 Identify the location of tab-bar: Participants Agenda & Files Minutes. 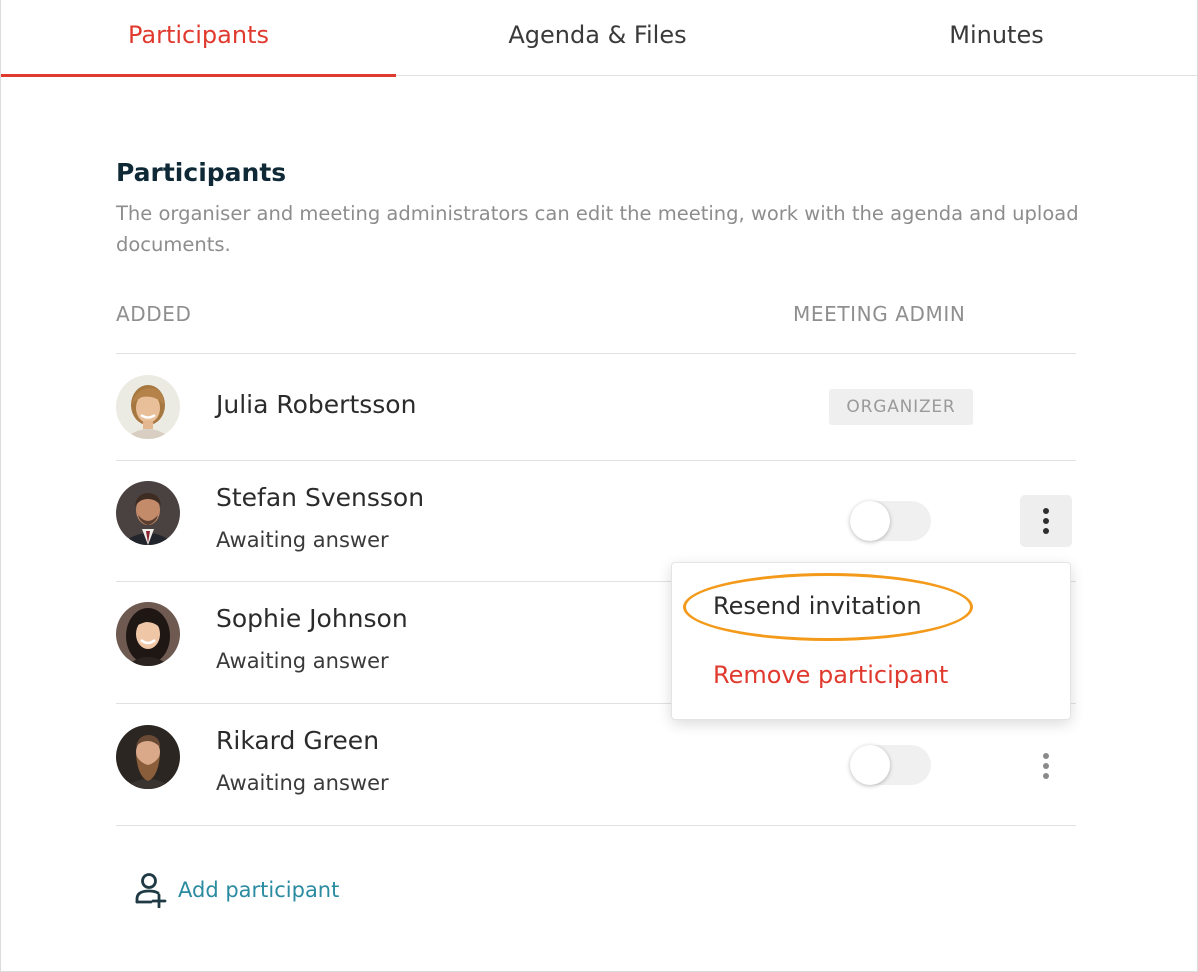
(599, 38).